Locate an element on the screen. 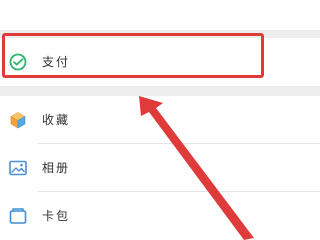 The width and height of the screenshot is (320, 240). wechat-pay-icon is located at coordinates (18, 62).